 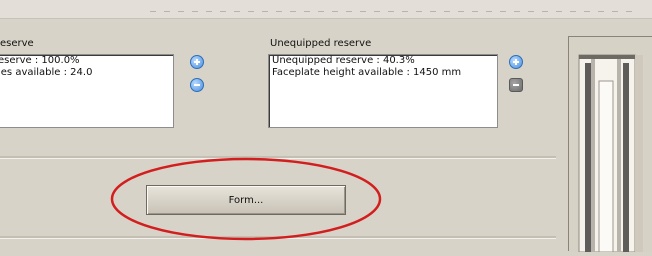 What do you see at coordinates (40, 60) in the screenshot?
I see `left-reserve-line-1: eserve : 100.0%` at bounding box center [40, 60].